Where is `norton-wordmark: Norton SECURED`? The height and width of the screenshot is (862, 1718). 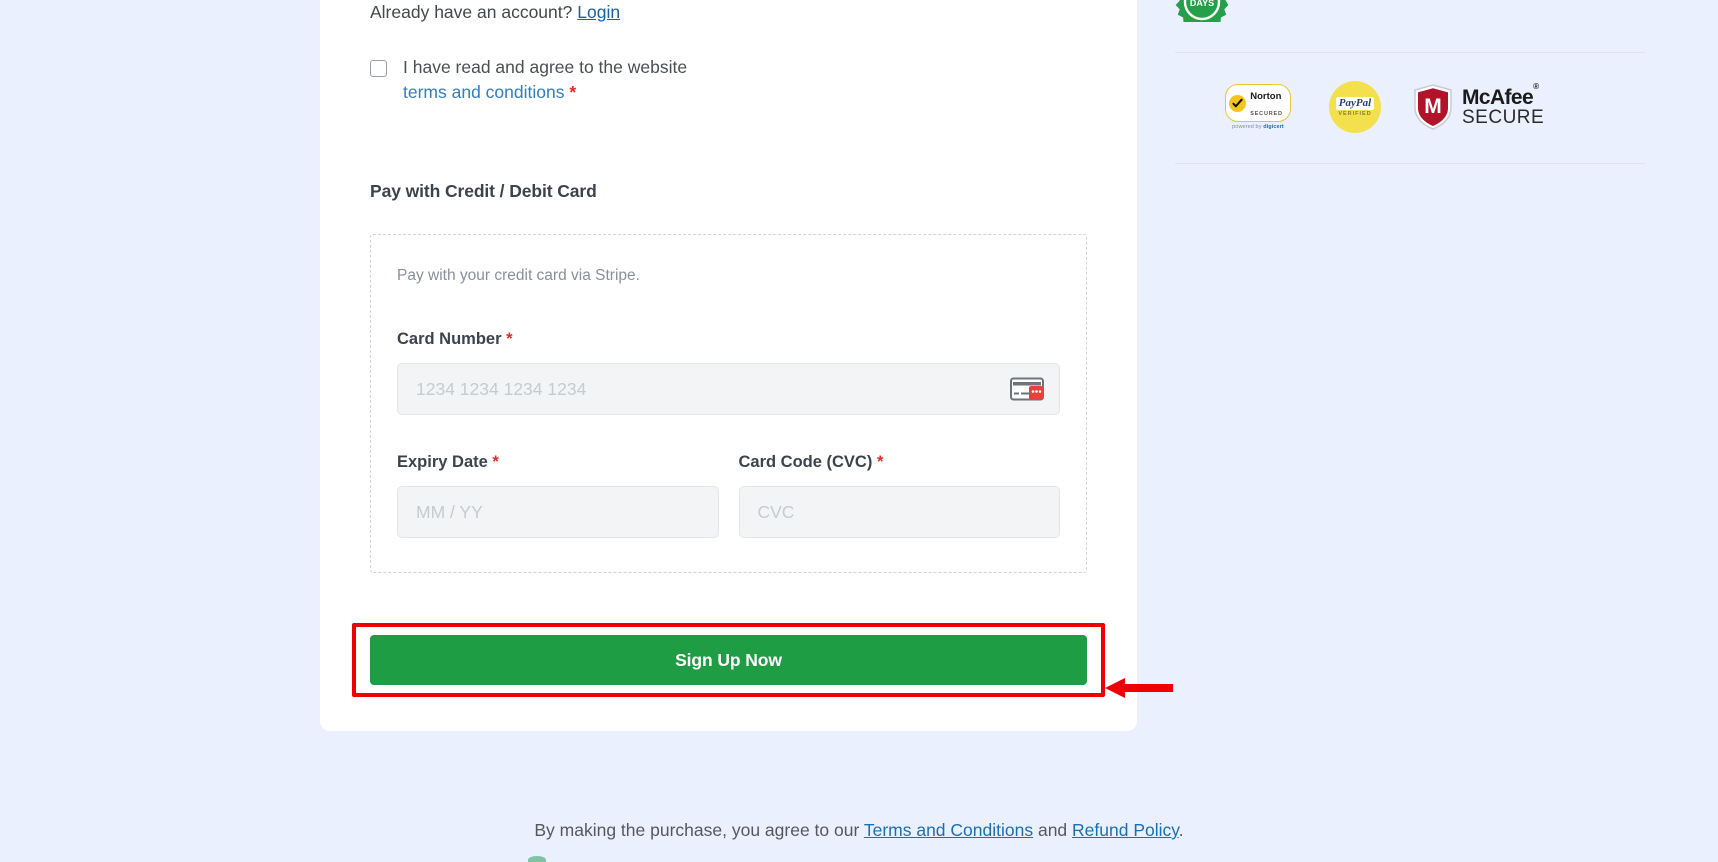 norton-wordmark: Norton SECURED is located at coordinates (1266, 103).